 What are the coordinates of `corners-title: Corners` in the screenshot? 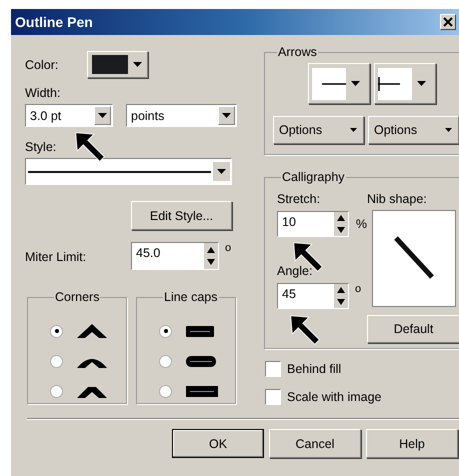 It's located at (77, 297).